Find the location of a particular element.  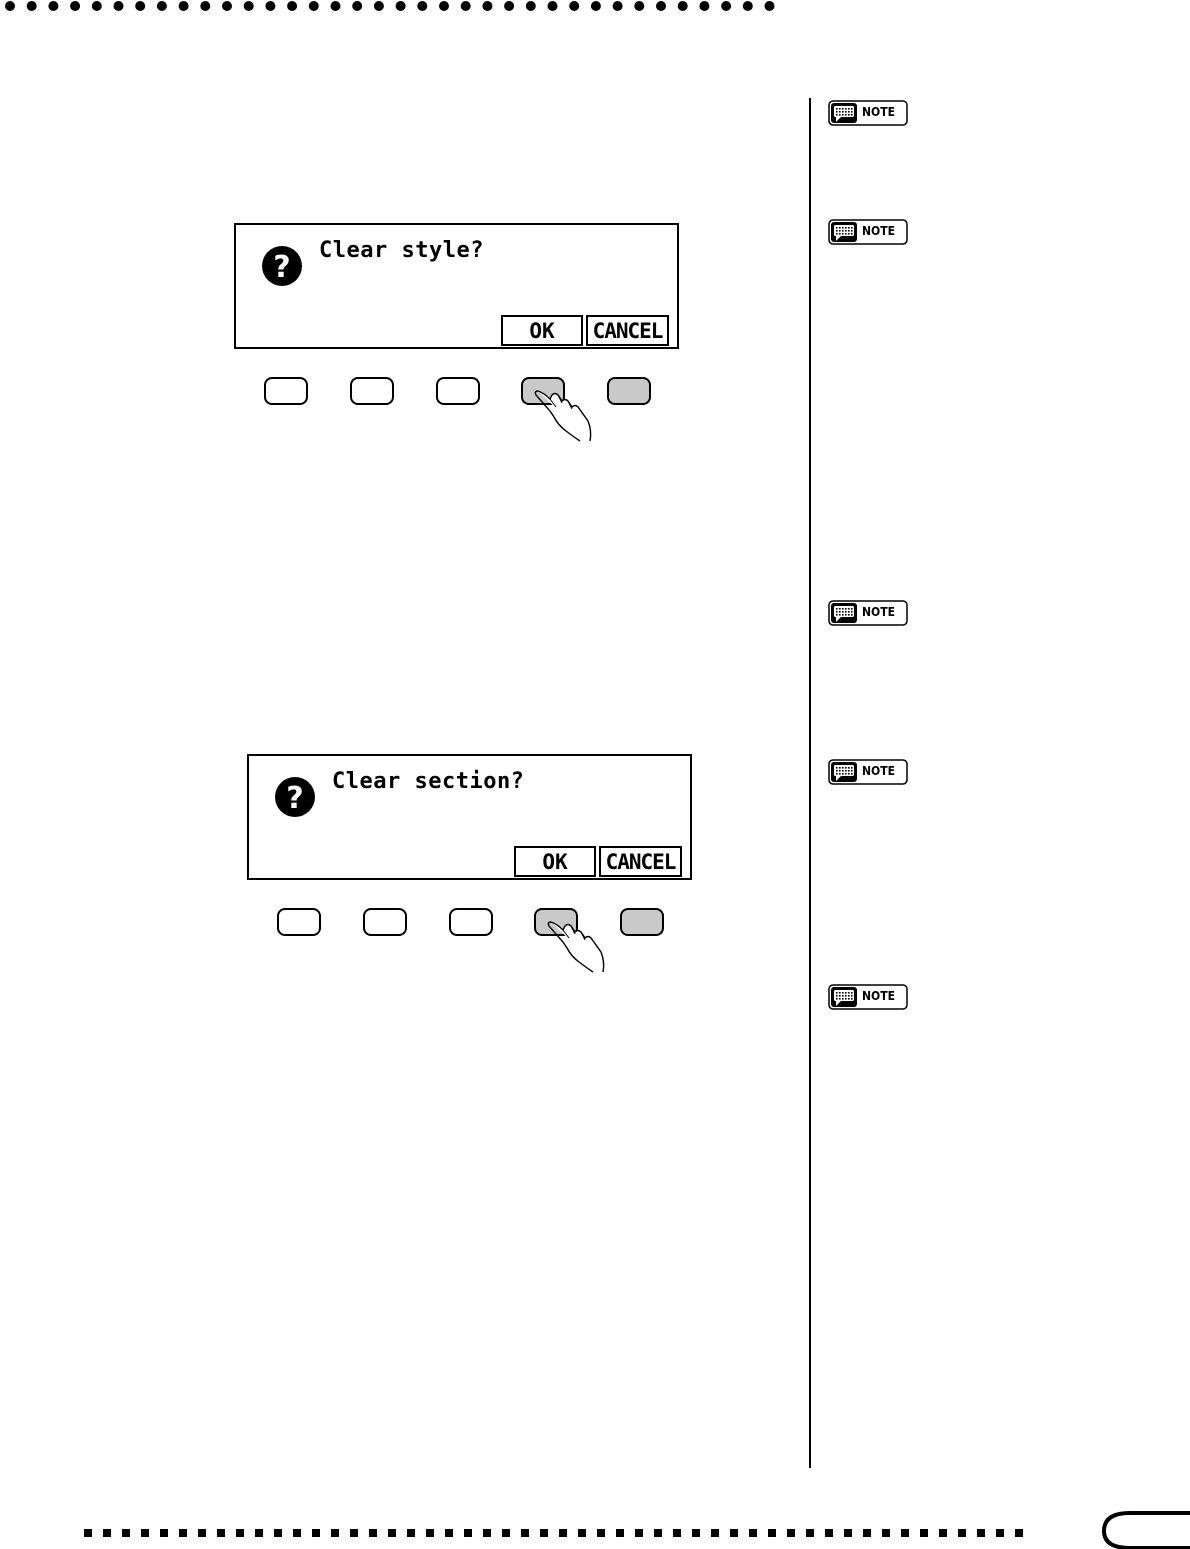

page-tab-shape is located at coordinates (1145, 1530).